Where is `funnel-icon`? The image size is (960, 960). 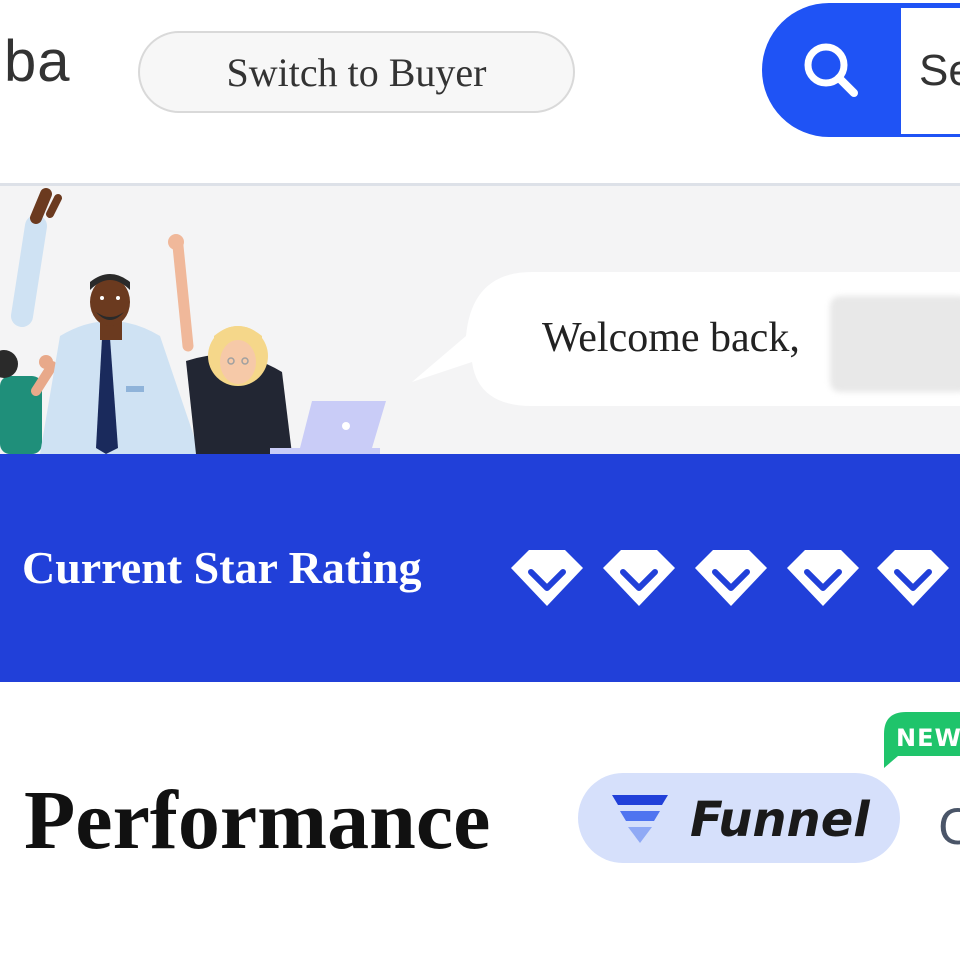
funnel-icon is located at coordinates (640, 819).